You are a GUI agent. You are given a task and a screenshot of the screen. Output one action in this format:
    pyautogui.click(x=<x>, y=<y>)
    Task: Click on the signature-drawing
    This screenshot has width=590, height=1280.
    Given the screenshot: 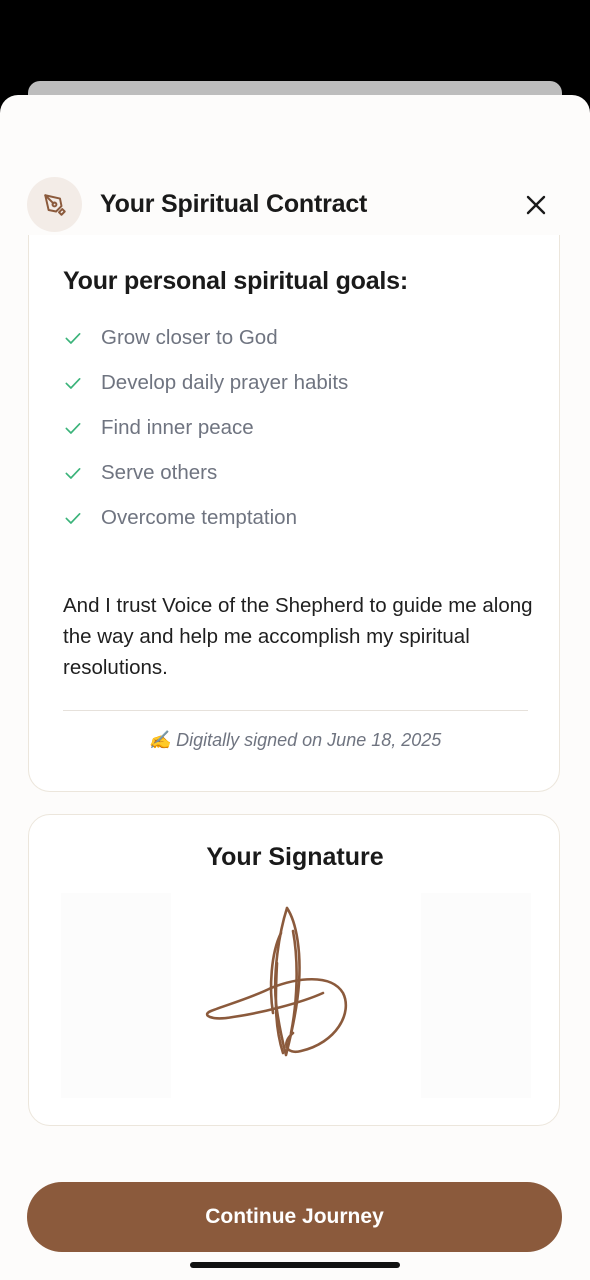 What is the action you would take?
    pyautogui.click(x=276, y=981)
    